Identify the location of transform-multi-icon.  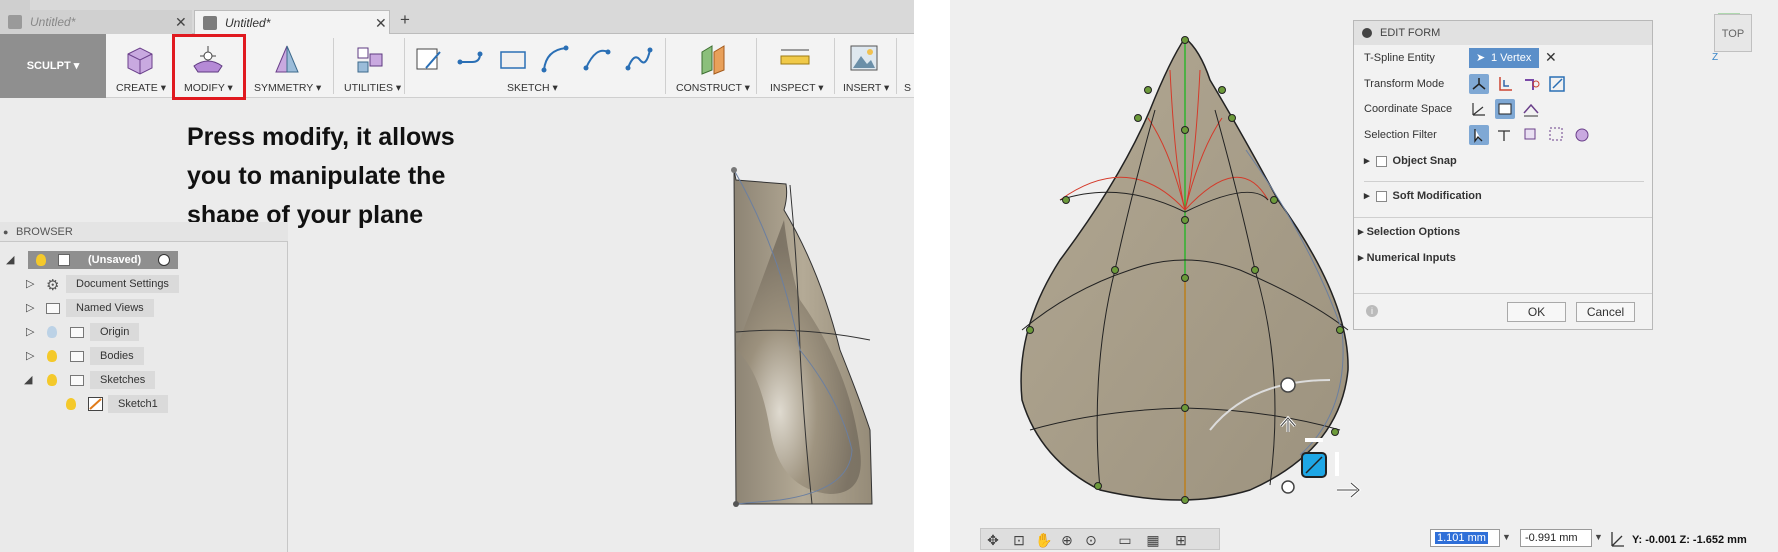
(1479, 84).